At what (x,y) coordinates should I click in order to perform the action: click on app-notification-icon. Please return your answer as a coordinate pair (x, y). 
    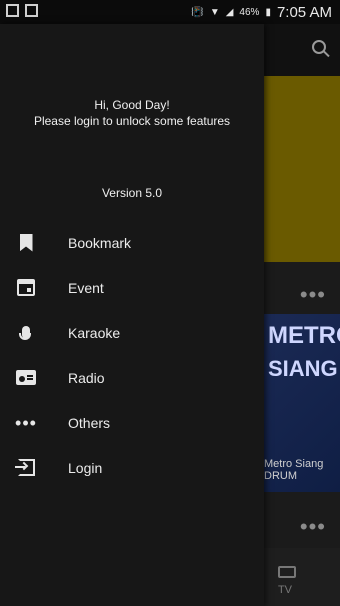
    Looking at the image, I should click on (31, 10).